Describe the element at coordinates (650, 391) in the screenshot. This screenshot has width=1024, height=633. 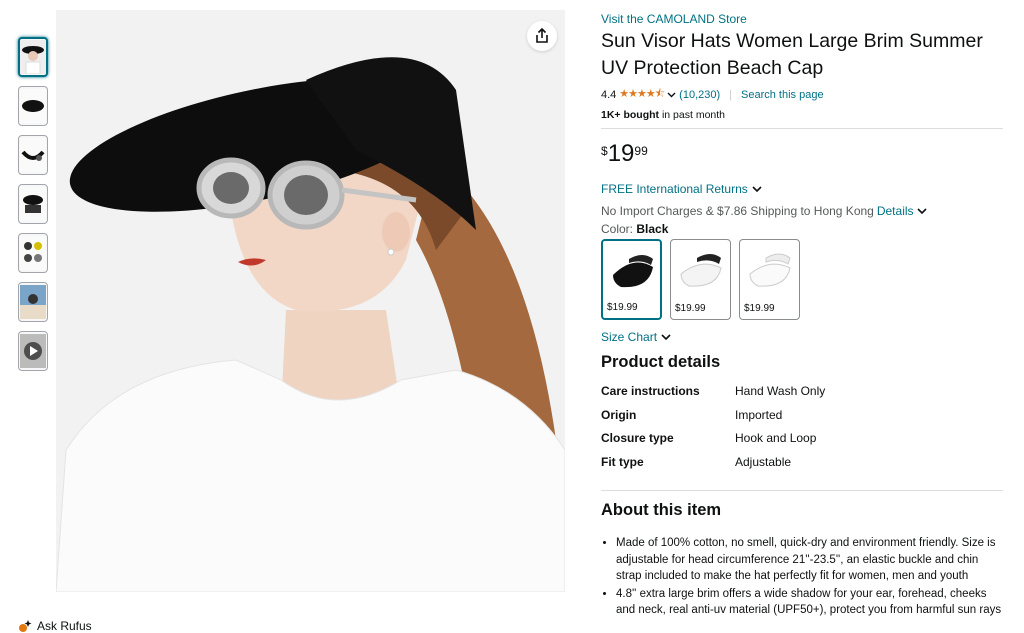
I see `details-key: Care instructions` at that location.